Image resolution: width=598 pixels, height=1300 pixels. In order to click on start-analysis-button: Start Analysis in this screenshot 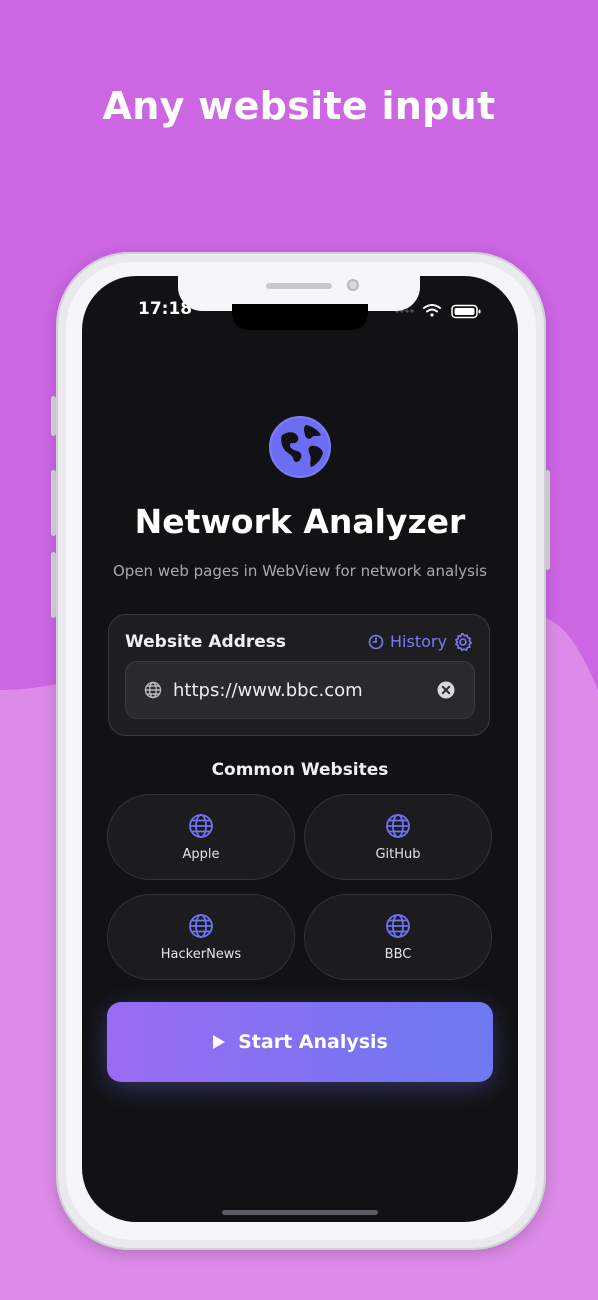, I will do `click(300, 1042)`.